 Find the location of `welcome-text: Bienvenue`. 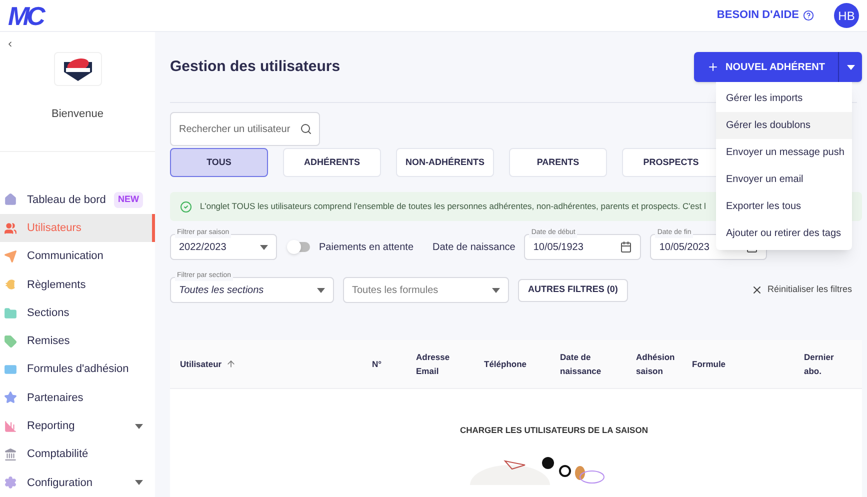

welcome-text: Bienvenue is located at coordinates (77, 114).